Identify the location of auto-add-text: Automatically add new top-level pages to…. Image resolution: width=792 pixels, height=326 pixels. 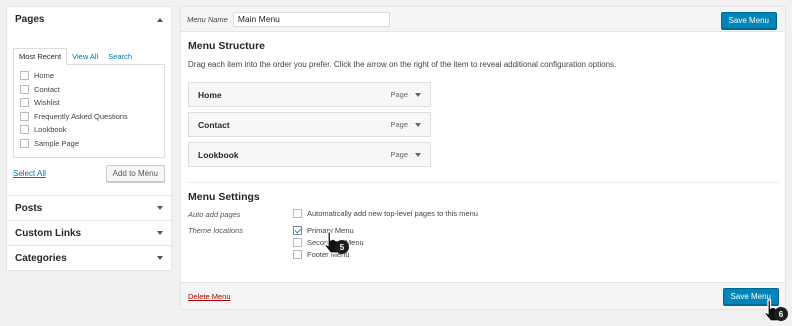
(392, 213).